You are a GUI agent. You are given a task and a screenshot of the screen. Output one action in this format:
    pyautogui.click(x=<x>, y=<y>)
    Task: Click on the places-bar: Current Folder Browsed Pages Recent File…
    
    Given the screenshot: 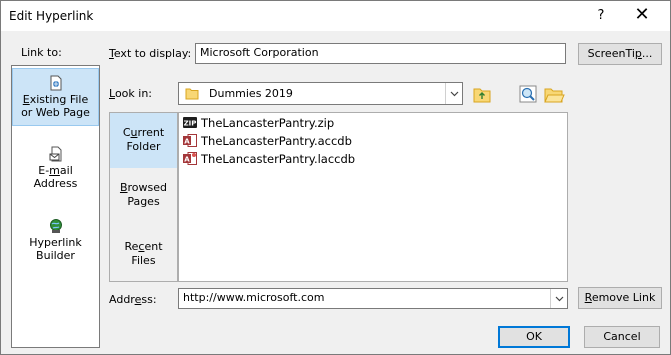 What is the action you would take?
    pyautogui.click(x=143, y=197)
    